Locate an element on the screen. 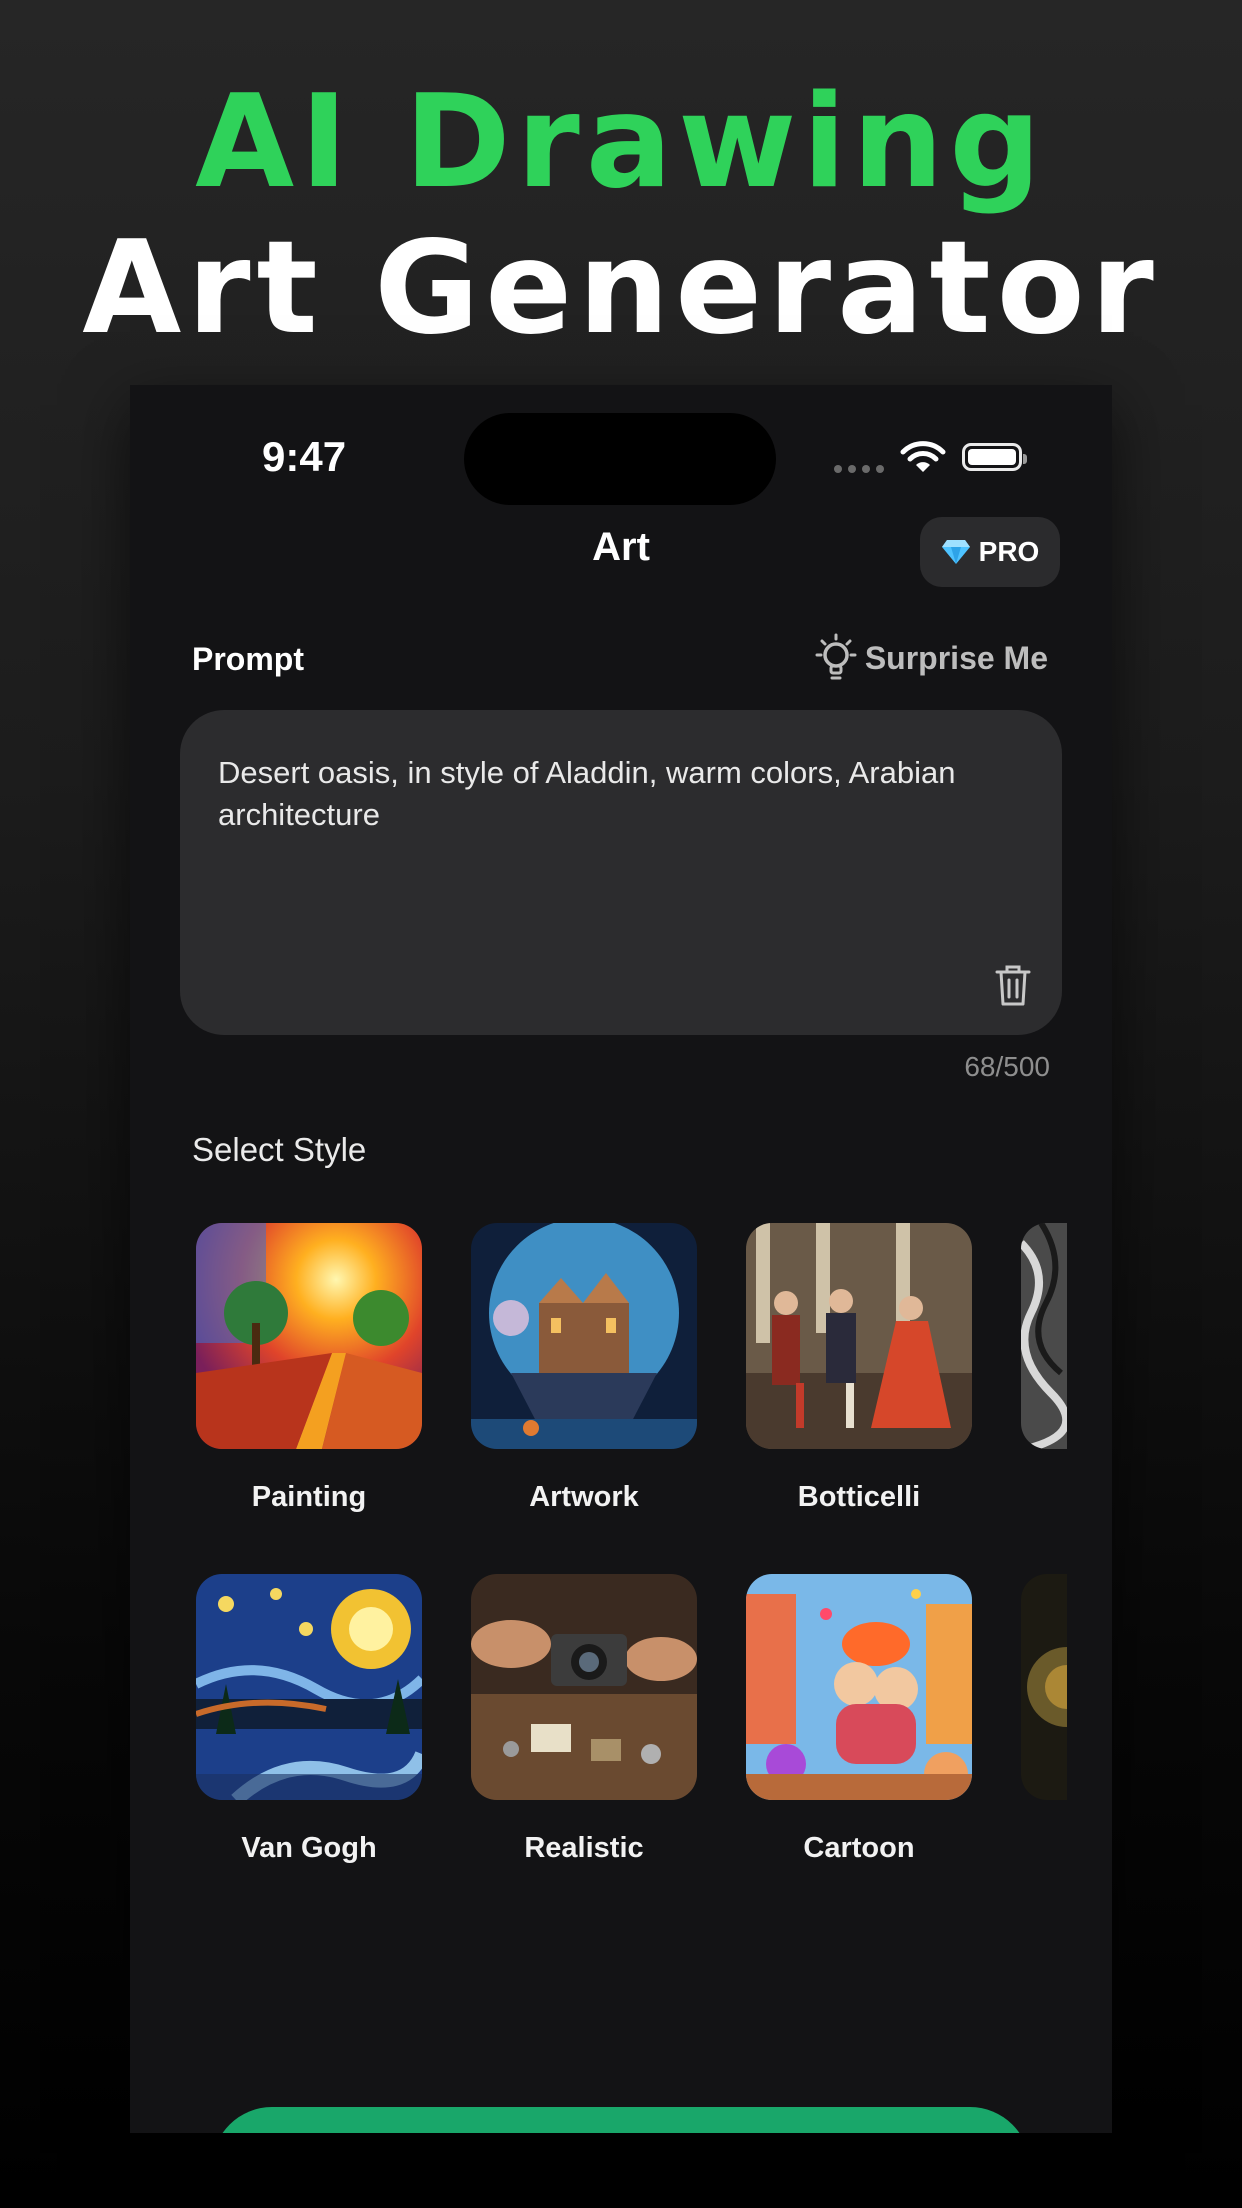  promo-title-line2: Art Generator is located at coordinates (621, 288).